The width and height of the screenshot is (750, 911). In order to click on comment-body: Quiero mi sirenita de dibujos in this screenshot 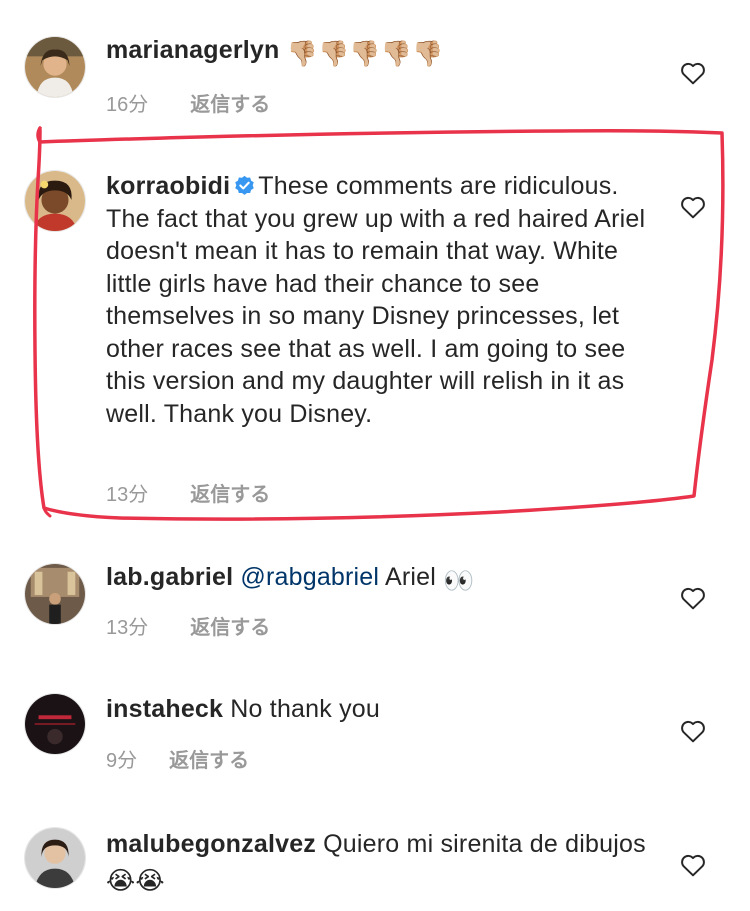, I will do `click(484, 844)`.